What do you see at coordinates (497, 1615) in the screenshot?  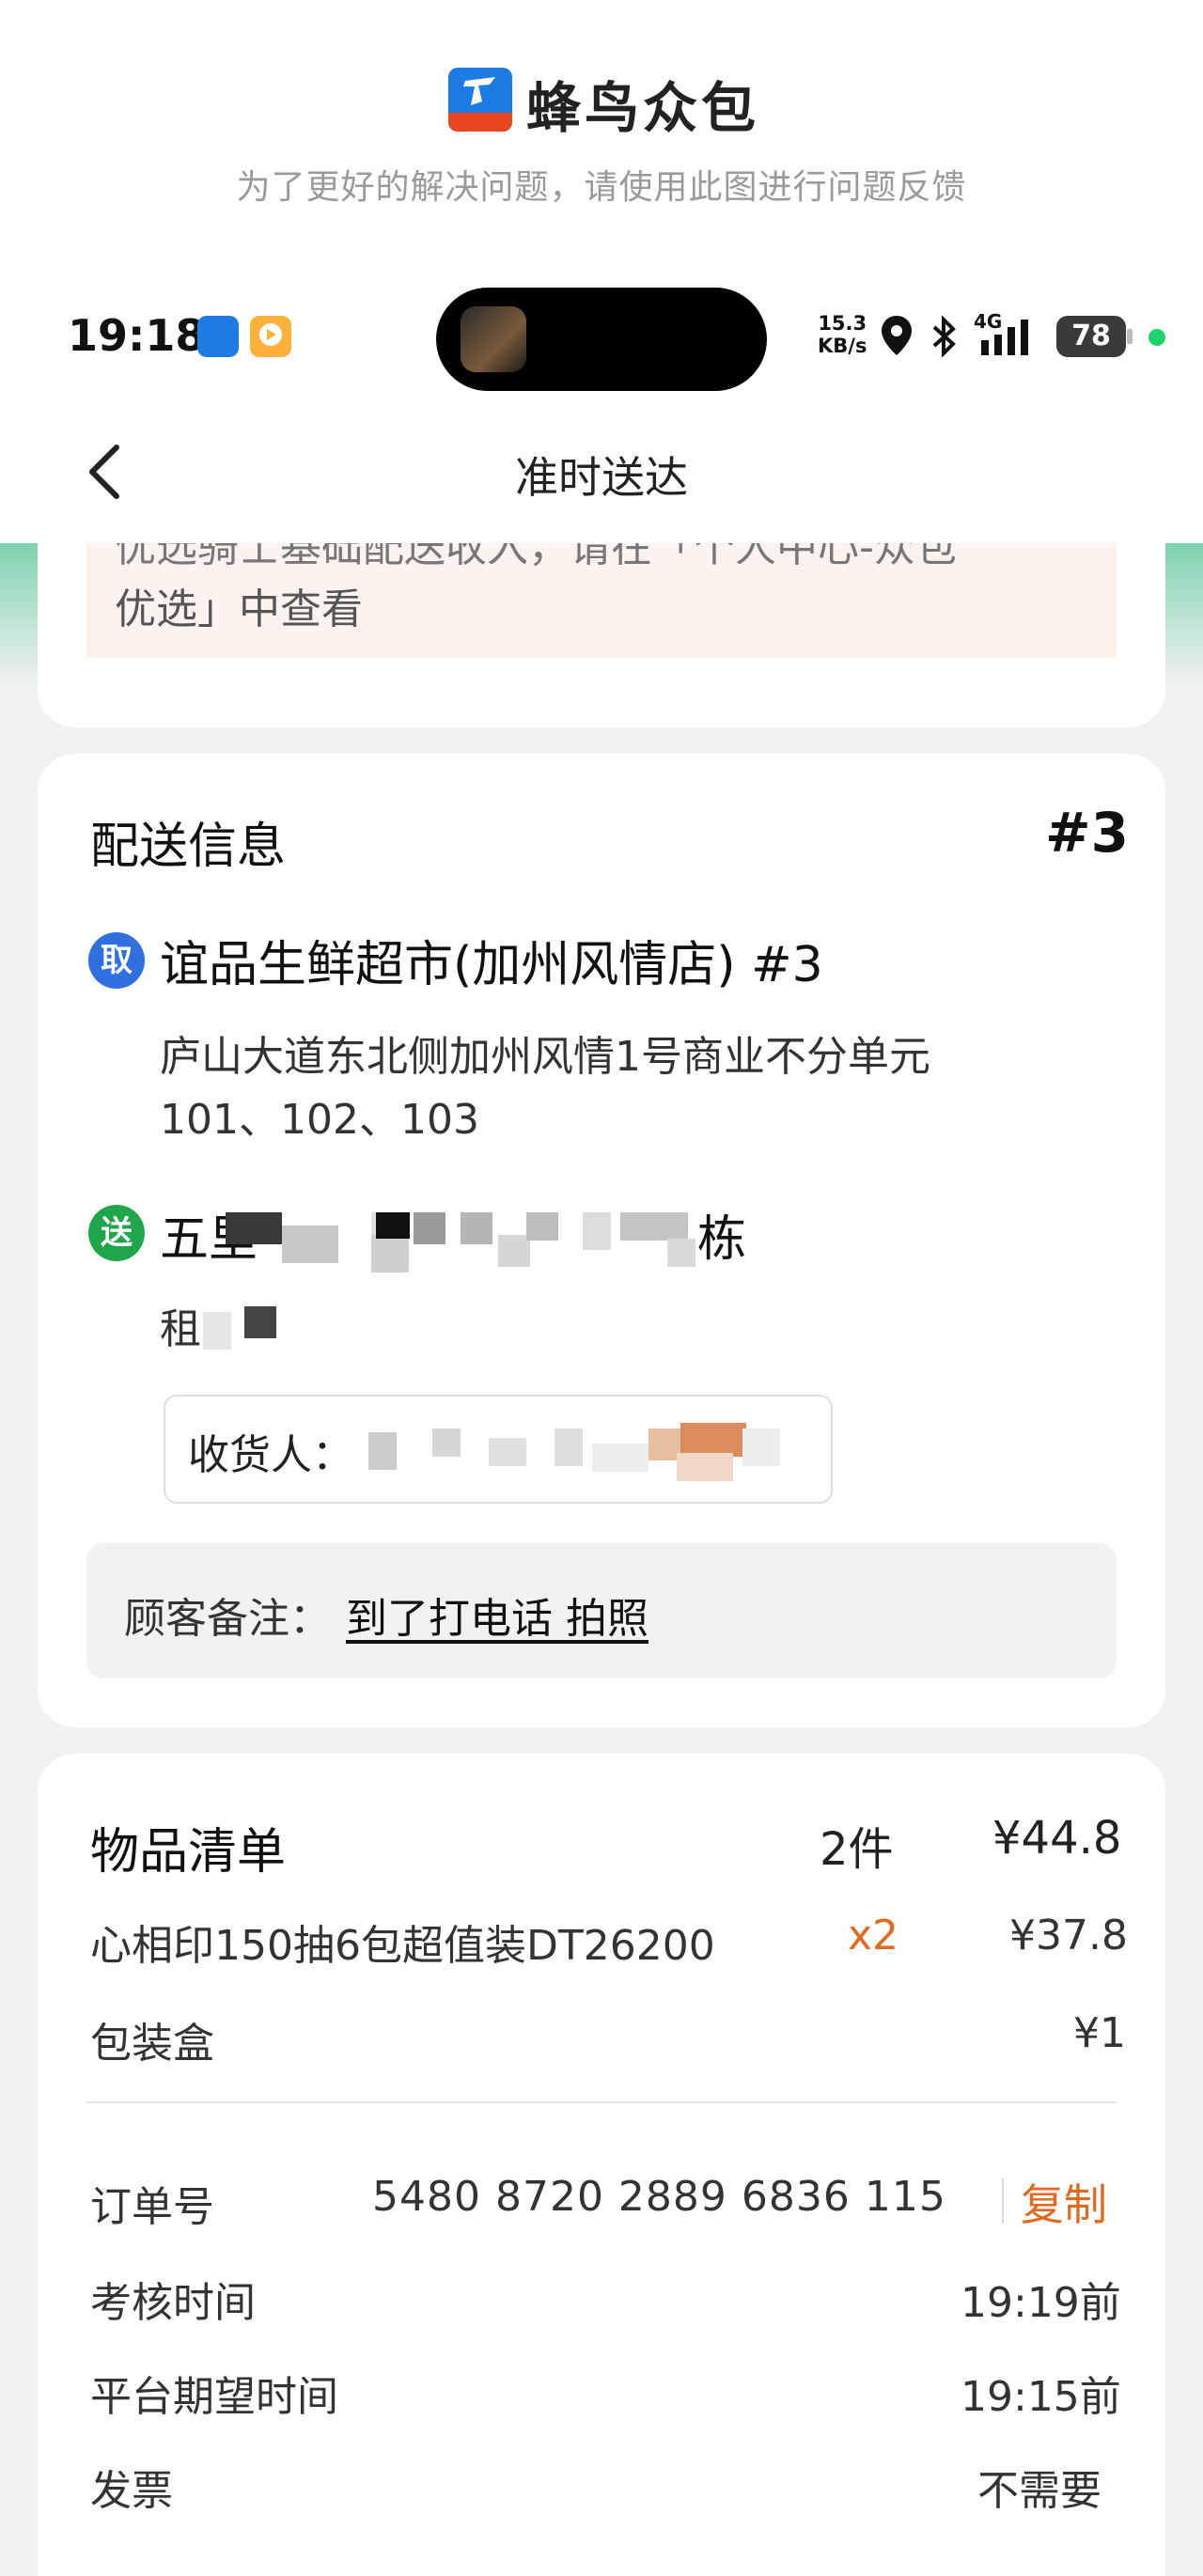 I see `customer-remark-value: 到了打电话 拍照` at bounding box center [497, 1615].